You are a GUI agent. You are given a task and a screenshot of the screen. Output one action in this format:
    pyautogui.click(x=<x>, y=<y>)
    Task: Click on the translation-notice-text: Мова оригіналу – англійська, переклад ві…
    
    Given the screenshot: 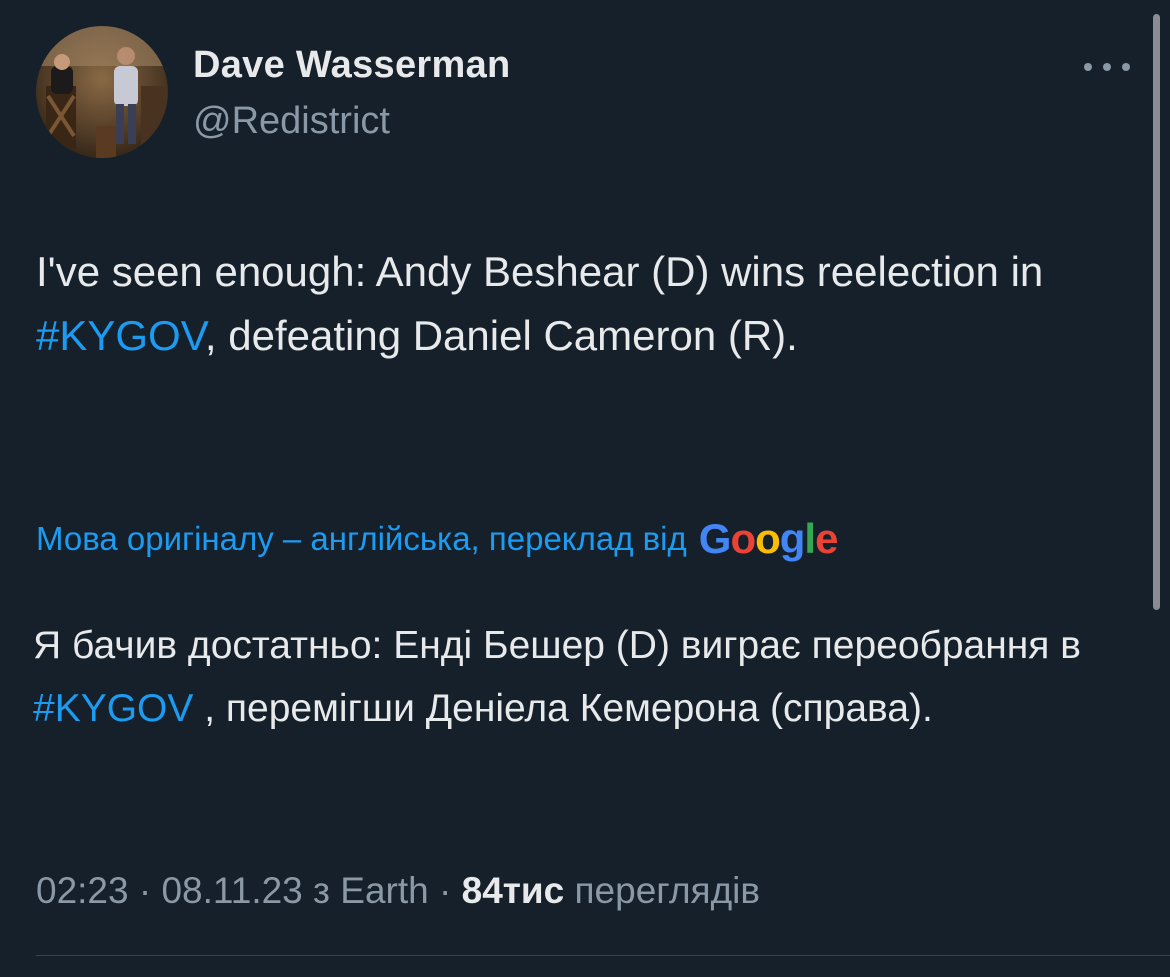 What is the action you would take?
    pyautogui.click(x=361, y=539)
    